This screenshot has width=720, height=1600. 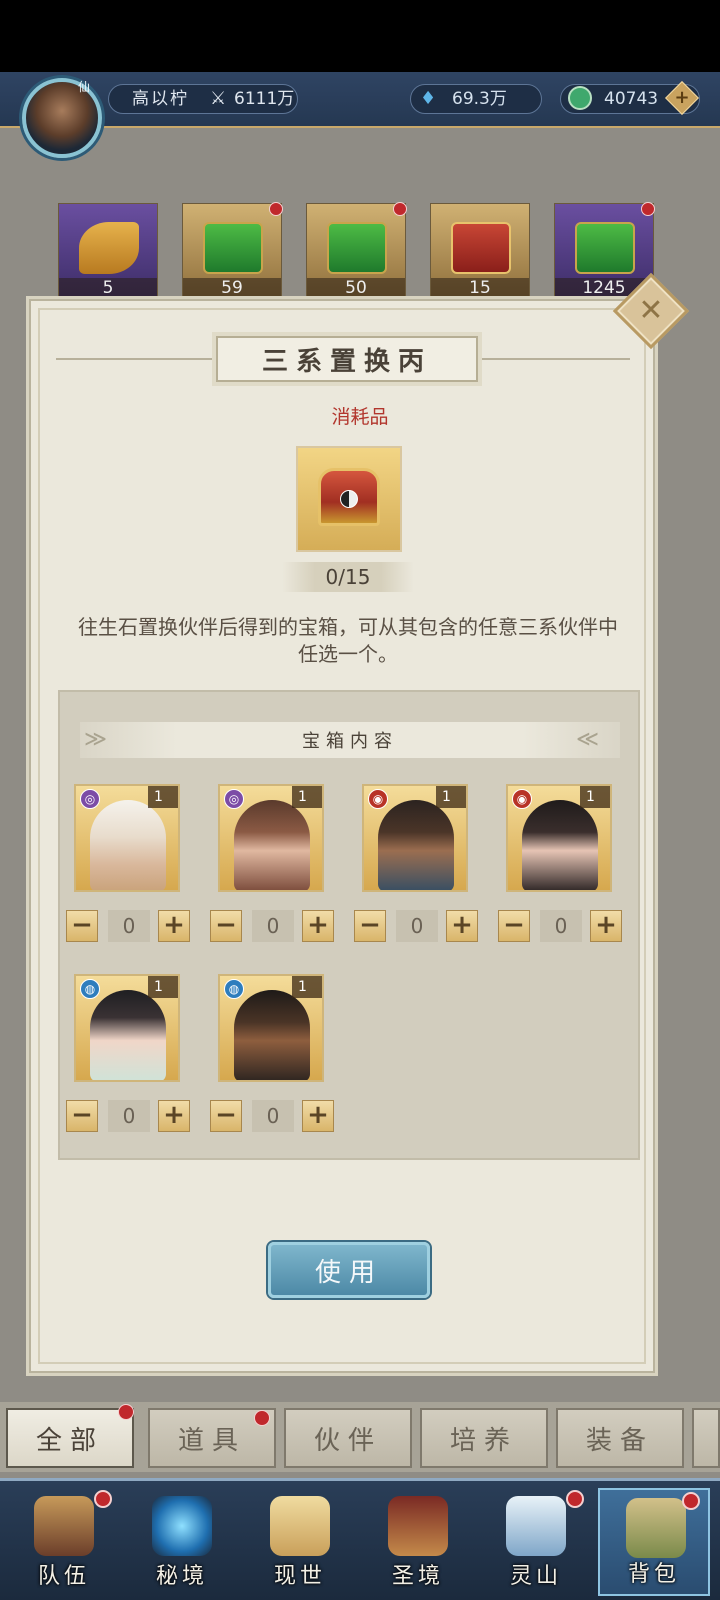 I want to click on use-button-label: 使用, so click(x=348, y=1272).